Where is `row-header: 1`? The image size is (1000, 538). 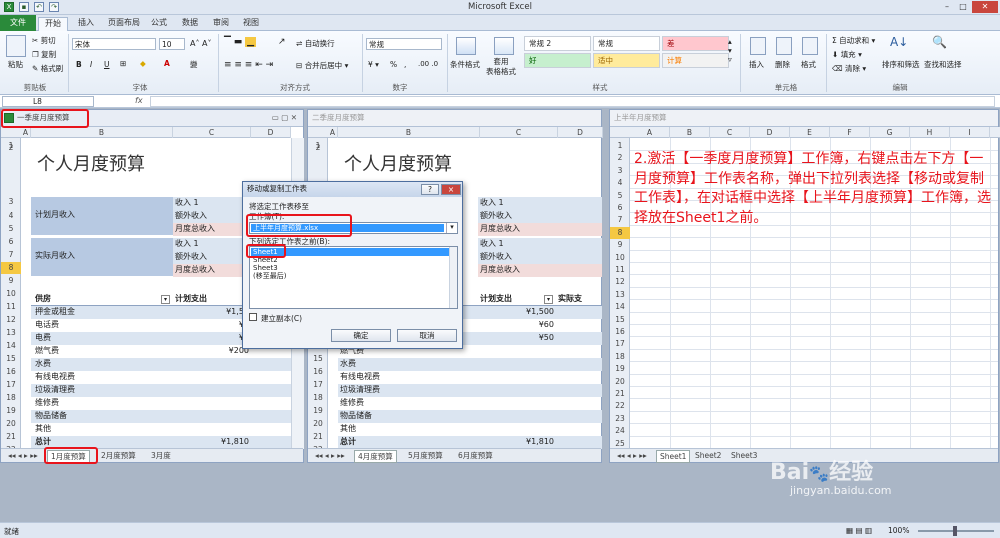
row-header: 1 is located at coordinates (620, 146).